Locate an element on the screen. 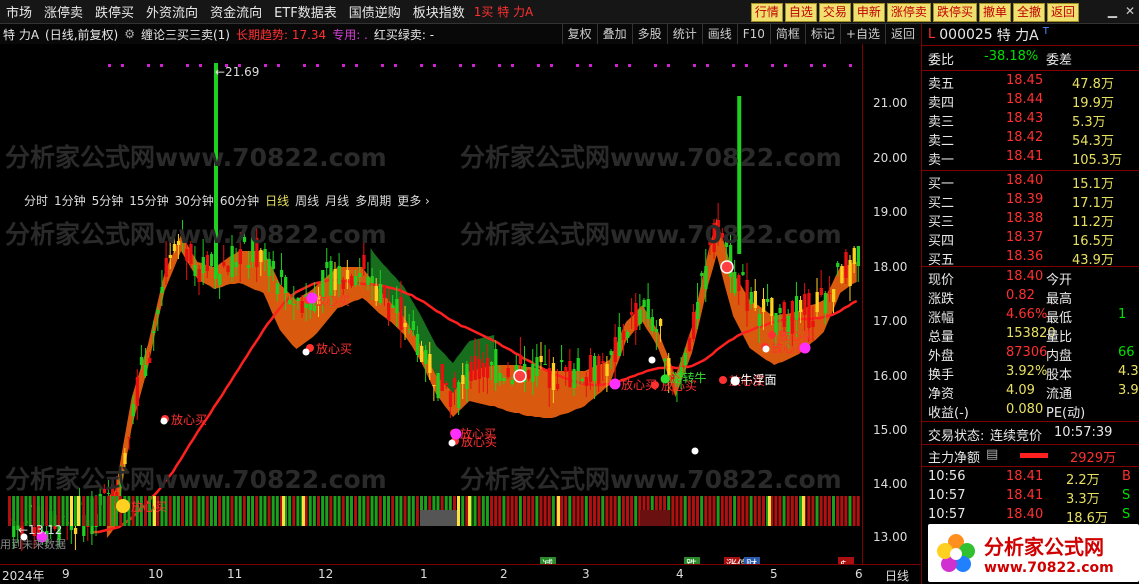 This screenshot has height=584, width=1139. sell-row: 卖二 18.42 54.3万 is located at coordinates (1030, 139).